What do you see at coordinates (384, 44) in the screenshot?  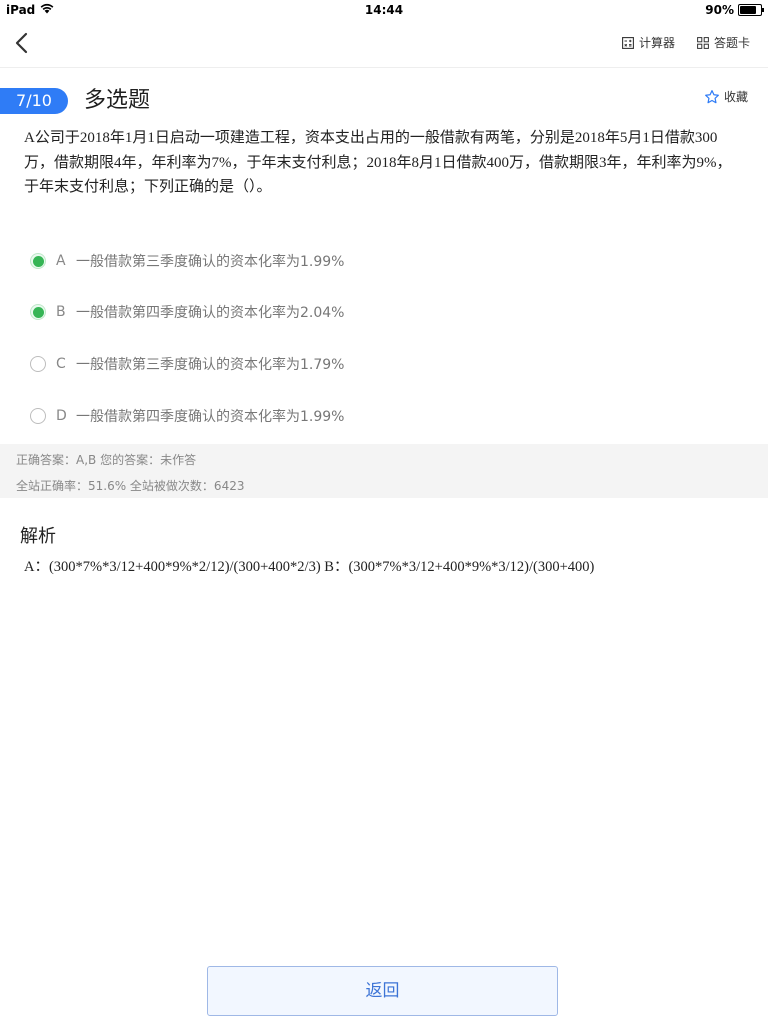 I see `nav-bar: 计算器 答题卡` at bounding box center [384, 44].